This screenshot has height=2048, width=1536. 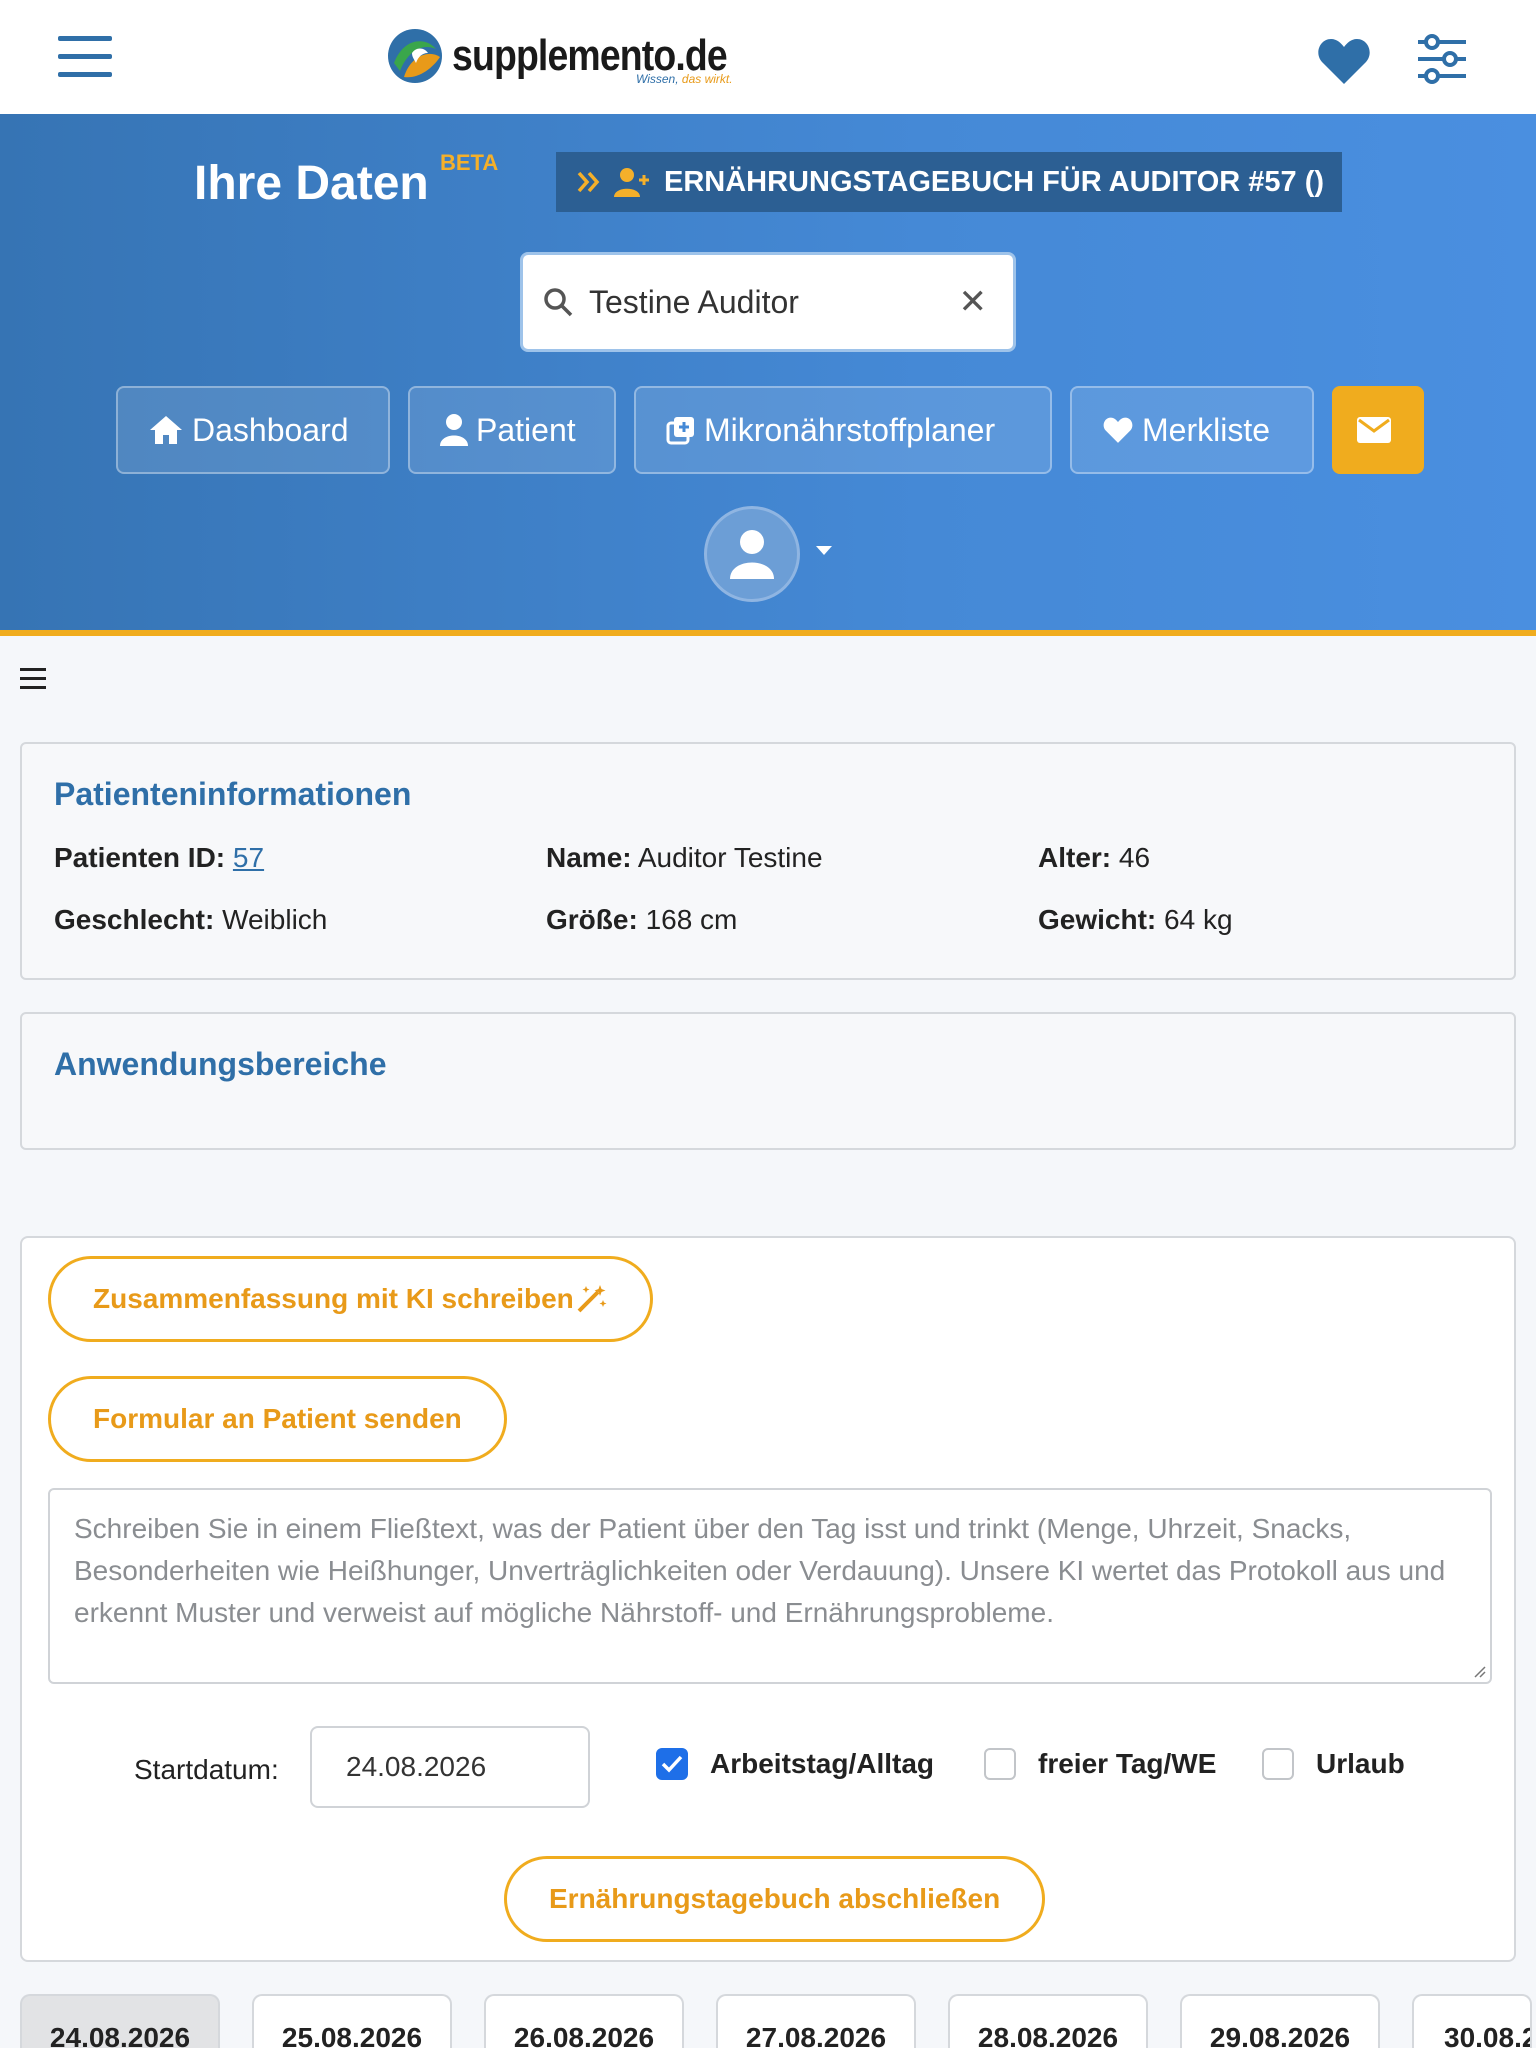 I want to click on ai-summary-button: Zusammenfassung mit KI schreiben, so click(x=350, y=1299).